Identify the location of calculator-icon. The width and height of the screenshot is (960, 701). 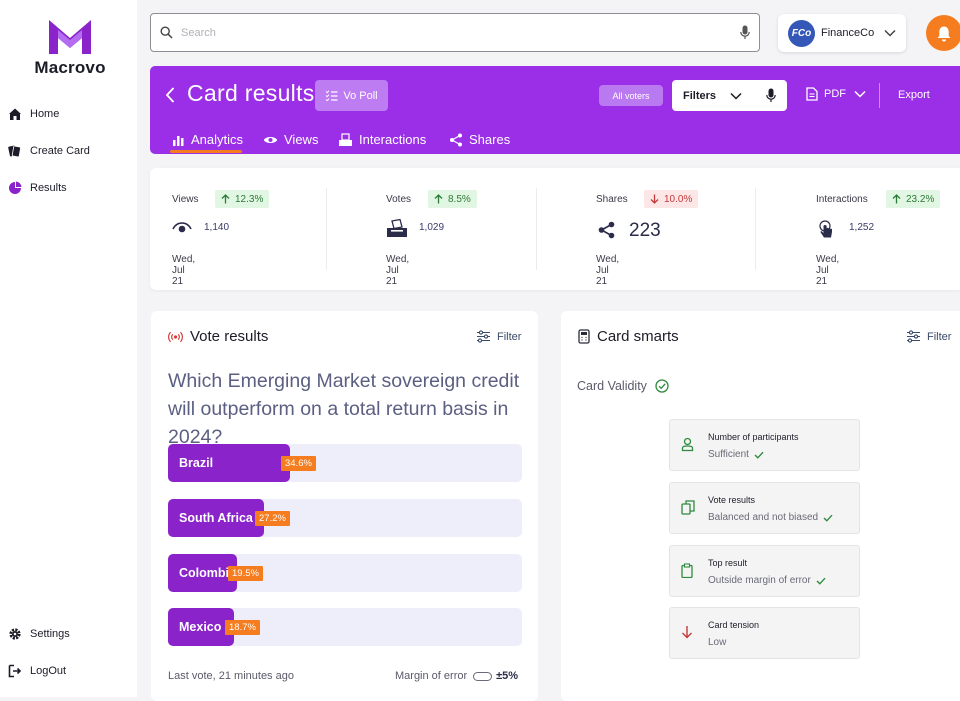
(584, 336).